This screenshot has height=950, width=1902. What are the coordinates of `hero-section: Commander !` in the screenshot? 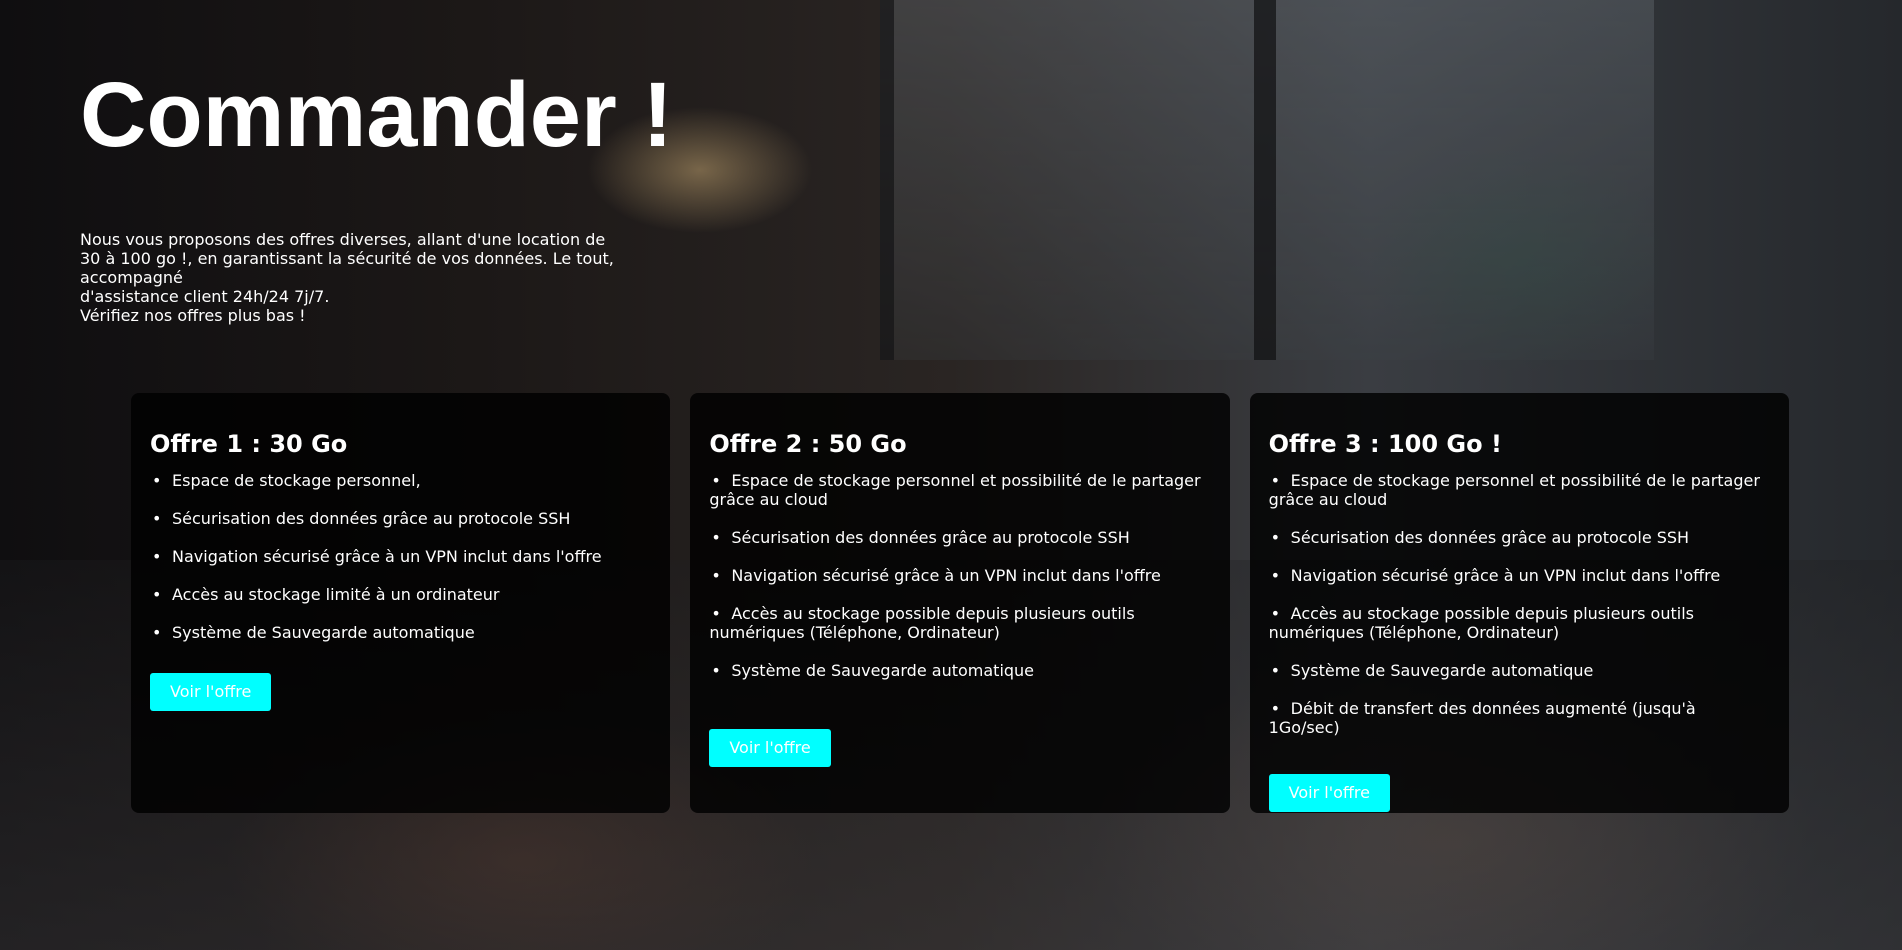 It's located at (430, 115).